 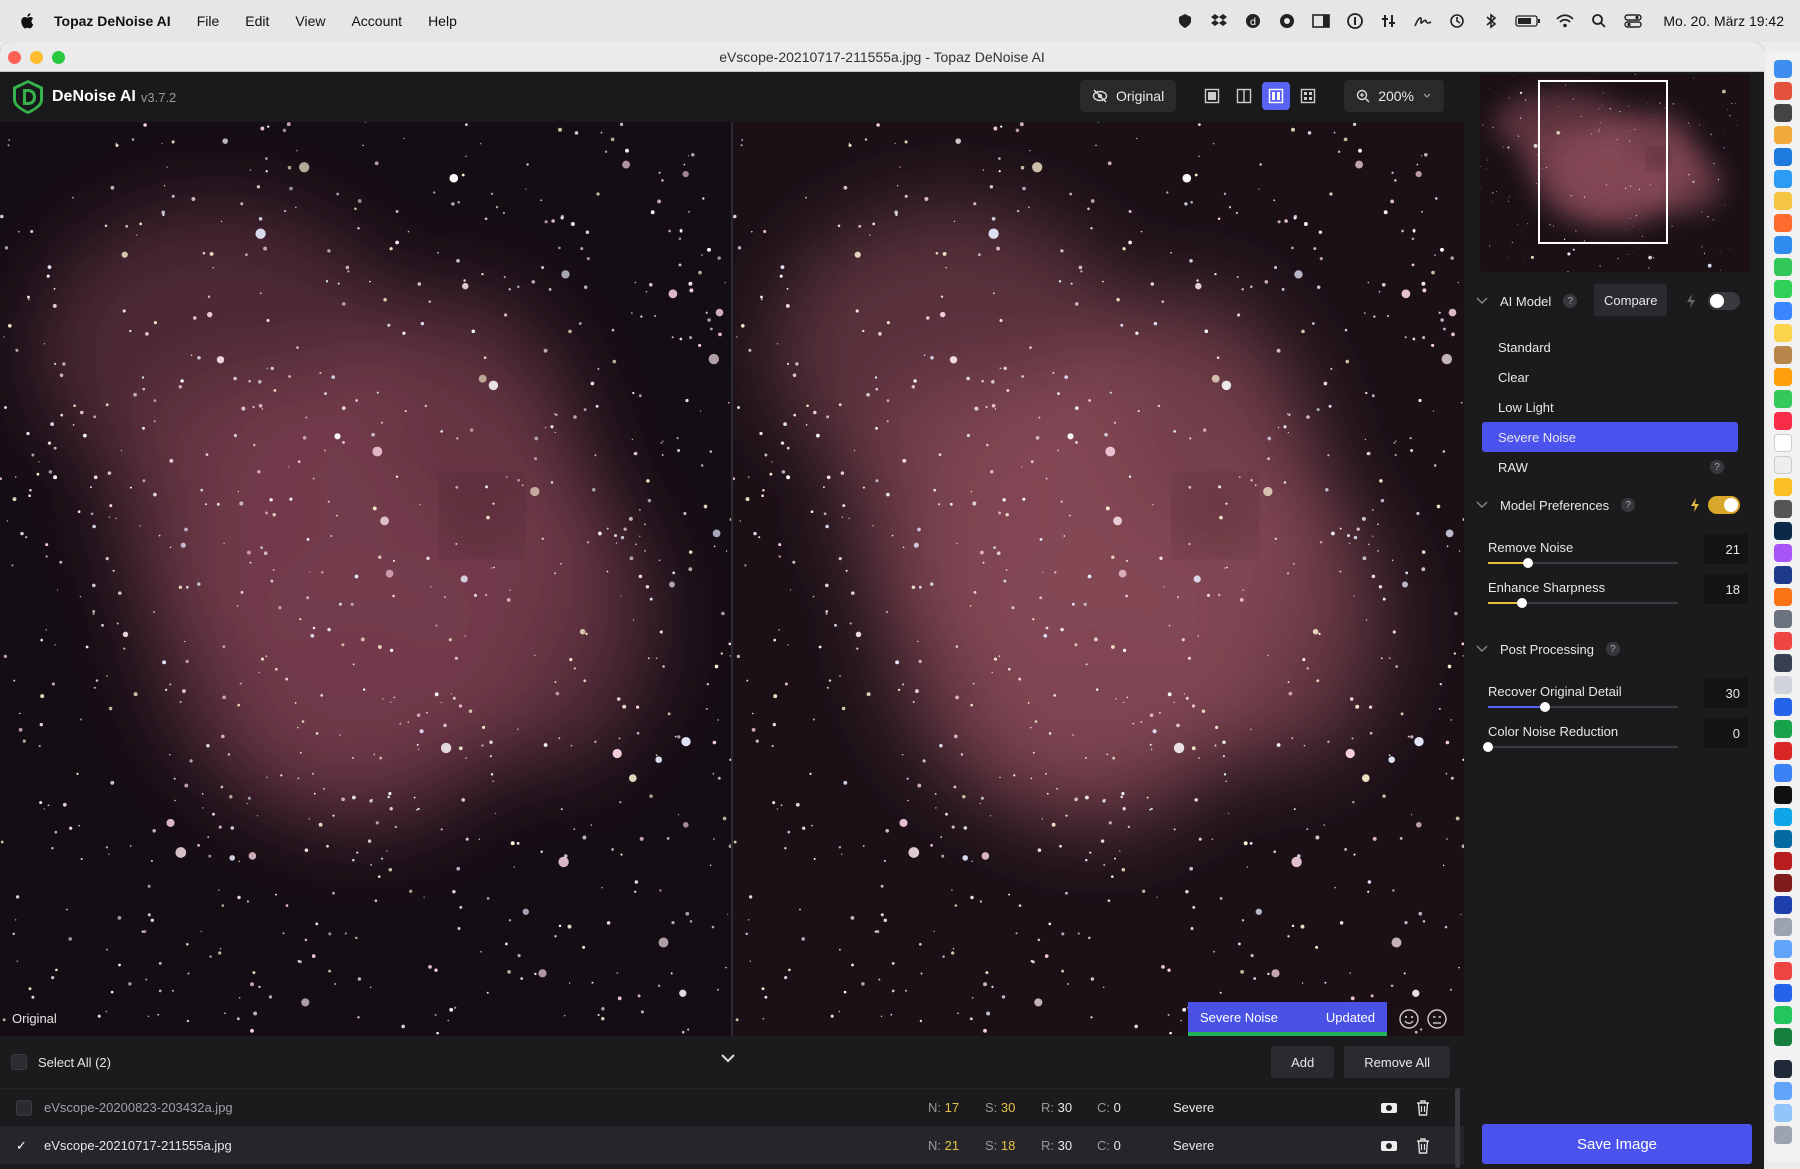 I want to click on model-clear: Clear, so click(x=1610, y=377).